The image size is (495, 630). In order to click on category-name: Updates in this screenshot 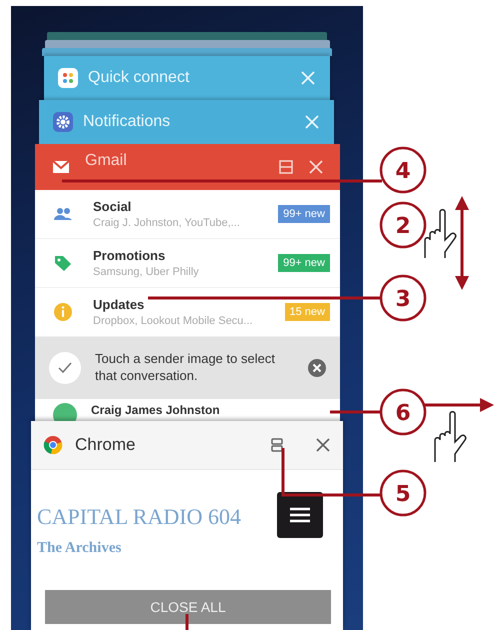, I will do `click(119, 304)`.